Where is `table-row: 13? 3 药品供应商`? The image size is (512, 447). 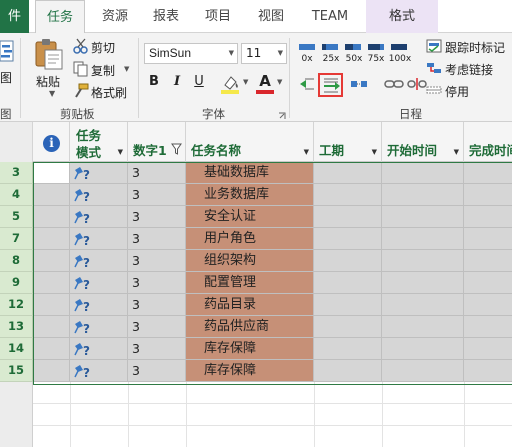
table-row: 13? 3 药品供应商 is located at coordinates (256, 327).